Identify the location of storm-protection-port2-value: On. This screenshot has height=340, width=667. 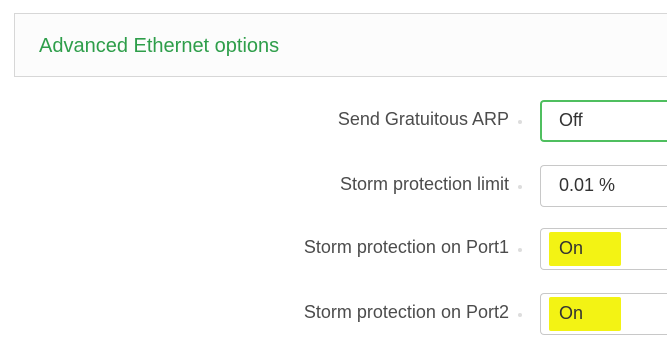
(571, 313).